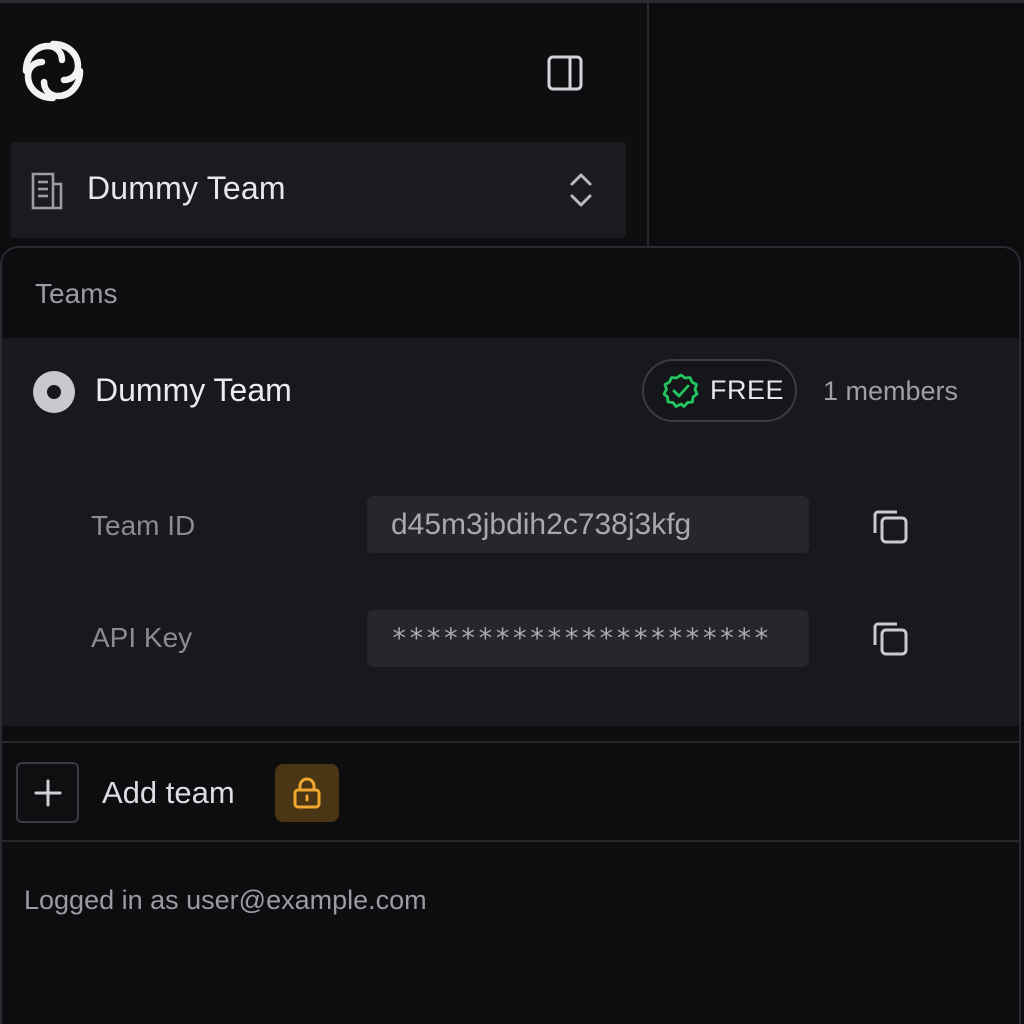 Image resolution: width=1024 pixels, height=1024 pixels. I want to click on api-key-label: API Key, so click(142, 637).